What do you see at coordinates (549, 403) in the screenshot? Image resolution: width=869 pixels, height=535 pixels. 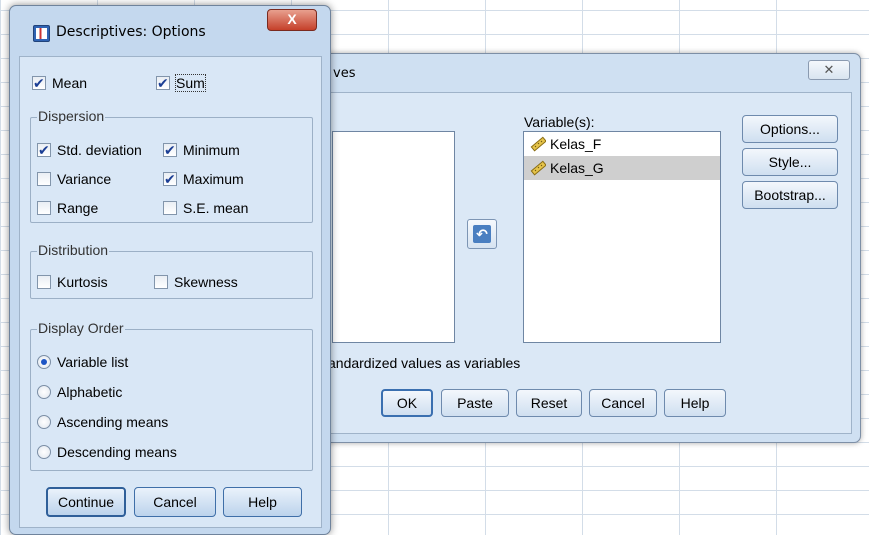 I see `reset-button: Reset` at bounding box center [549, 403].